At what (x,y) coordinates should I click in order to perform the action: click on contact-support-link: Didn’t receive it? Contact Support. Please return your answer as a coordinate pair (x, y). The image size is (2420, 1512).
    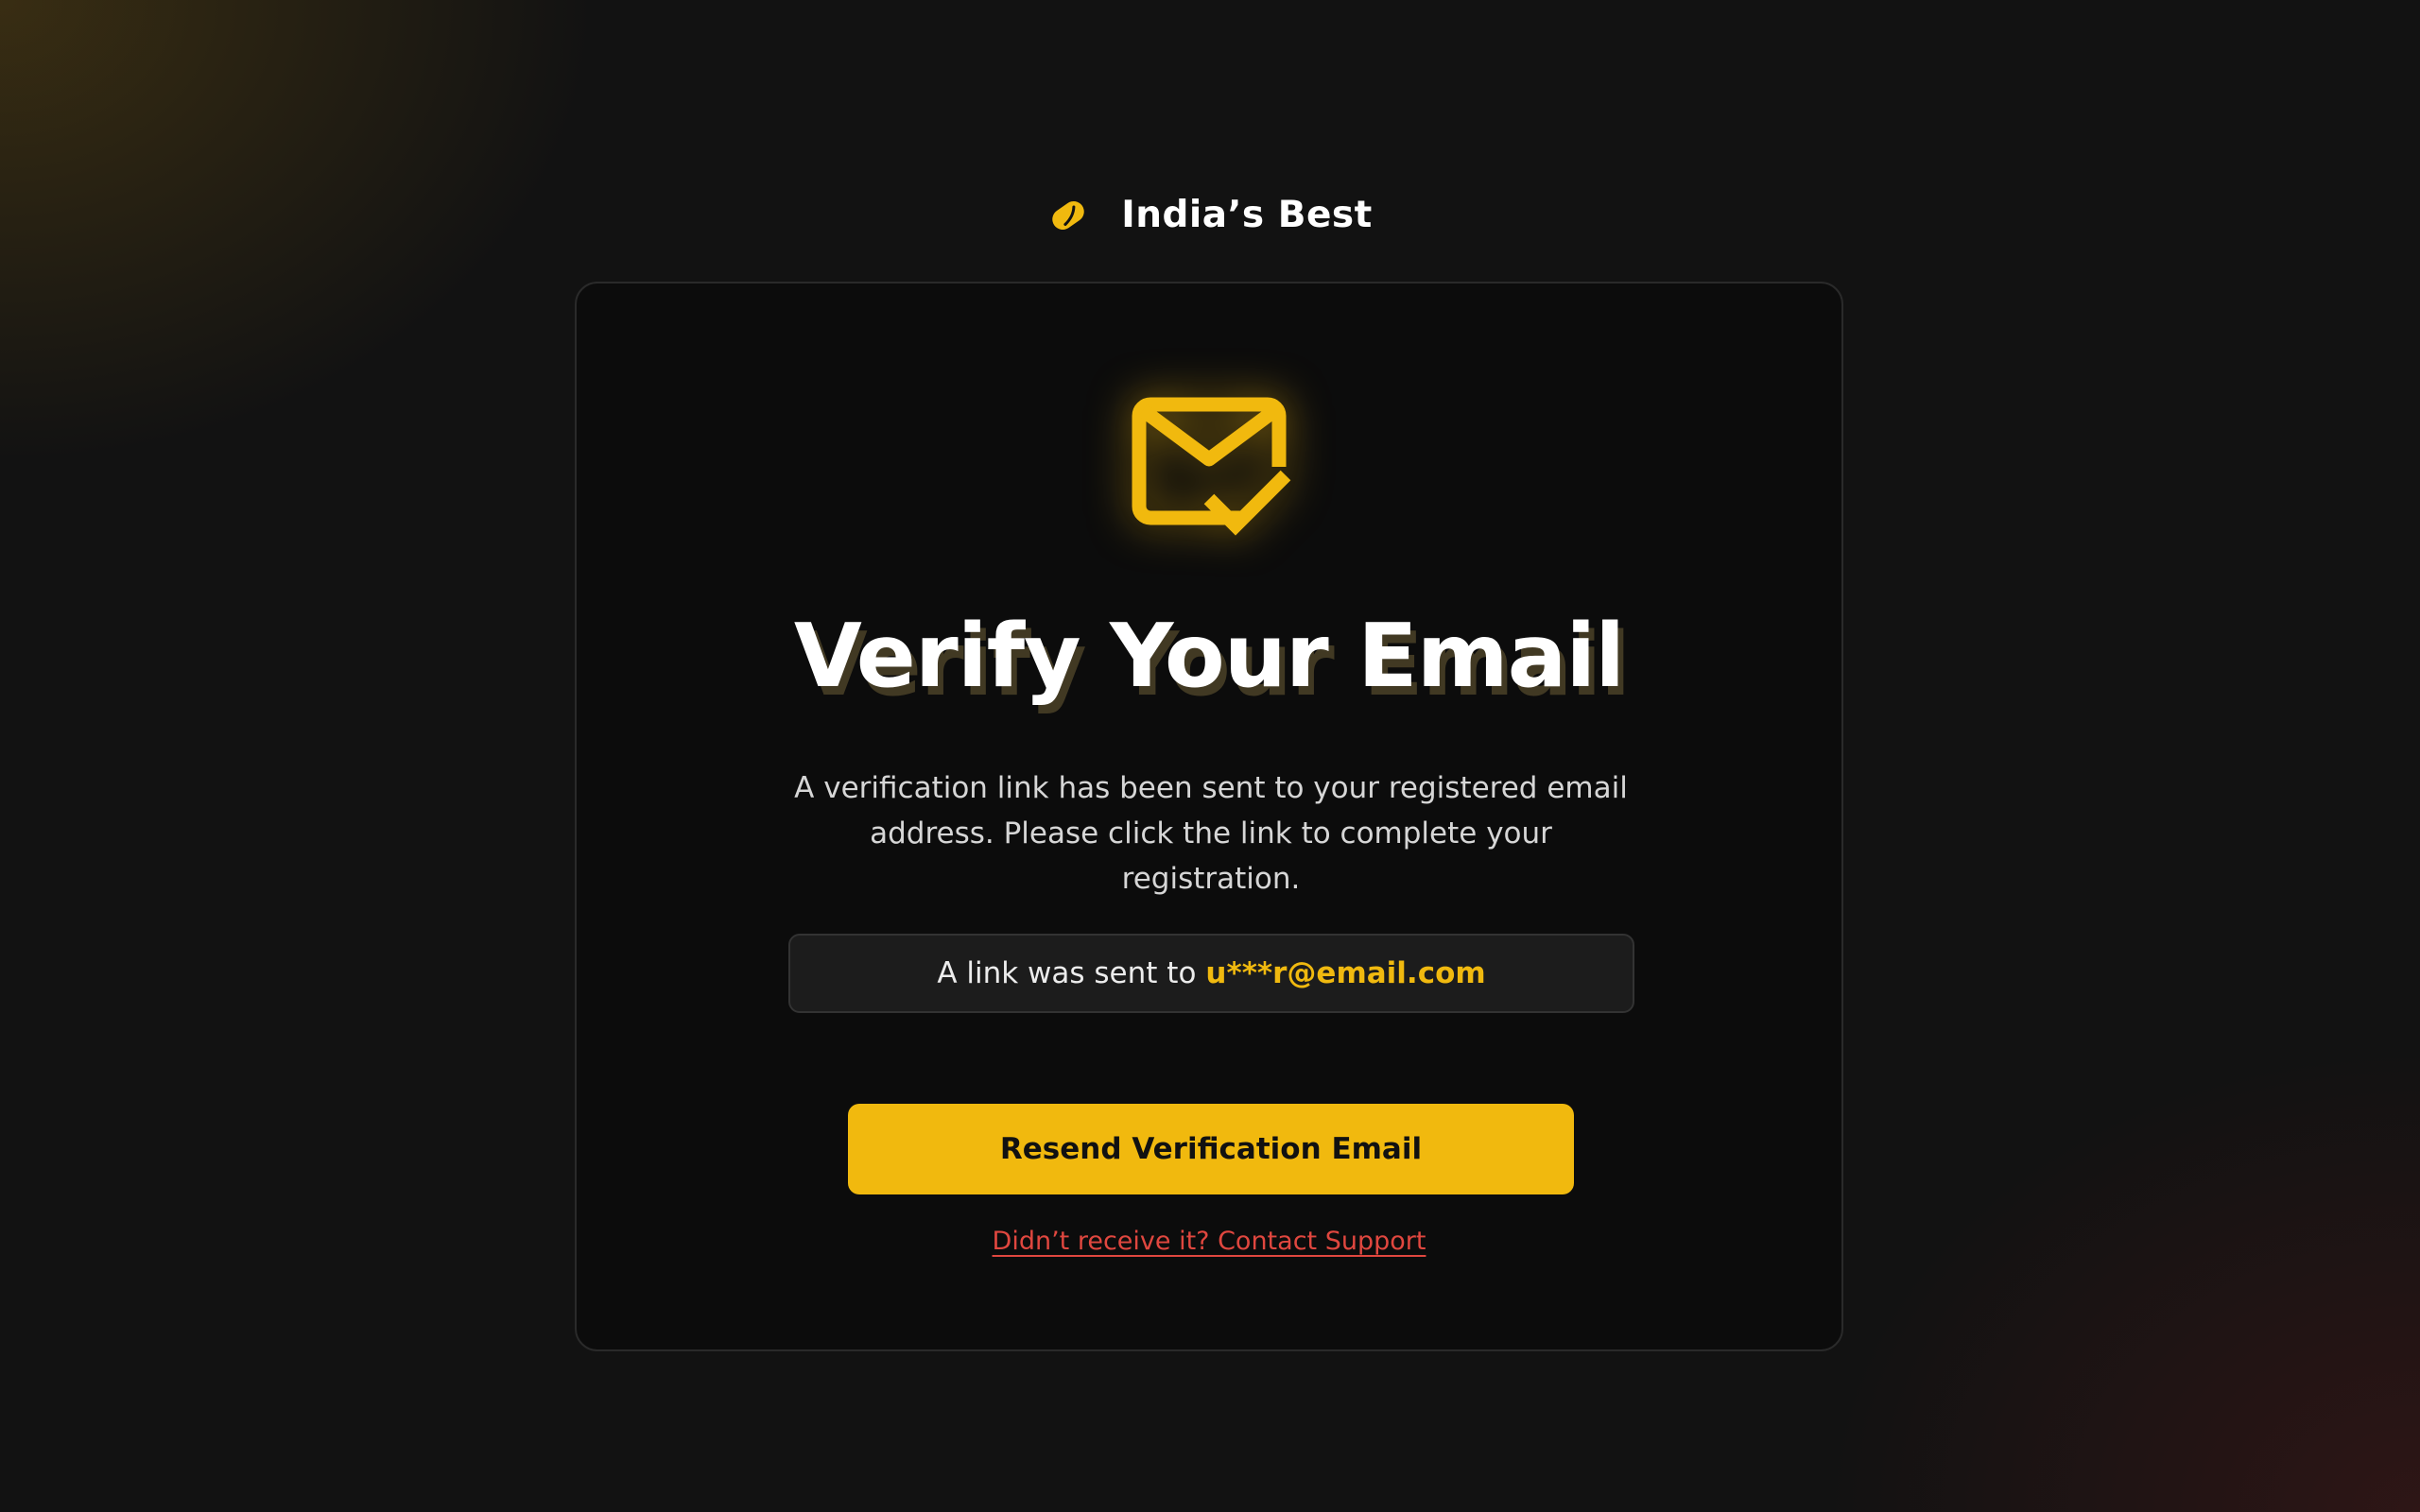
    Looking at the image, I should click on (1210, 1241).